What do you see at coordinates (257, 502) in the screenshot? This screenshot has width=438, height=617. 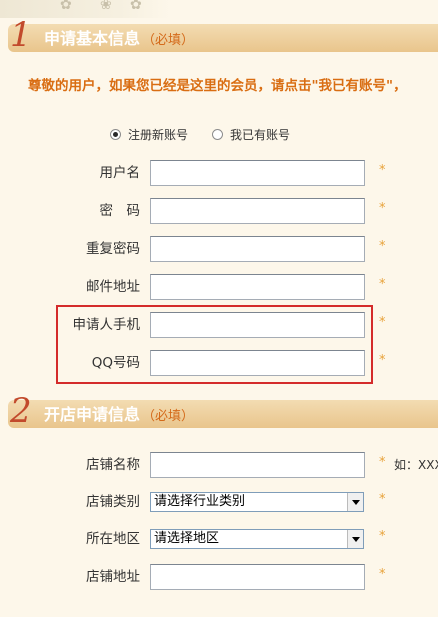 I see `shop-category-select: 请选择行业类别` at bounding box center [257, 502].